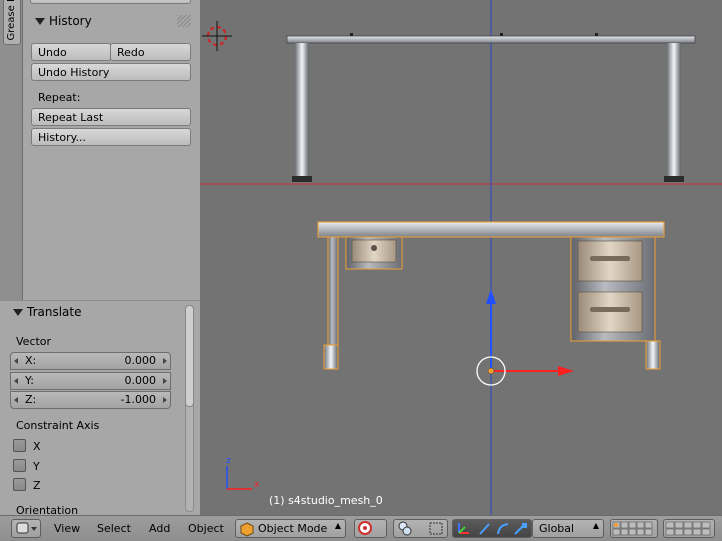  I want to click on transform-orientation-label: Global, so click(557, 528).